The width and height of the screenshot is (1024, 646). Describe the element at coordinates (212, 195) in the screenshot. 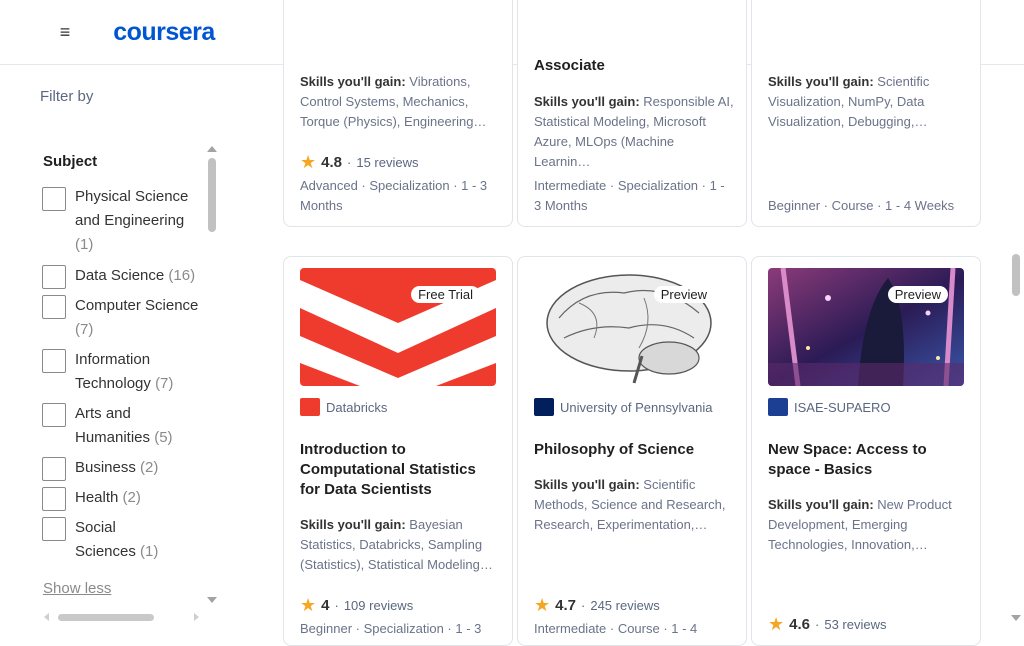

I see `filter-scrollbar-thumb` at that location.